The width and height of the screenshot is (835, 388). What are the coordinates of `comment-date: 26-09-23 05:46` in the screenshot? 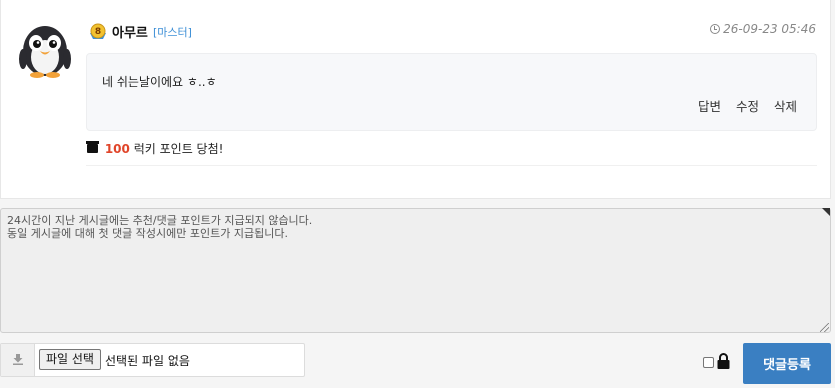 It's located at (763, 29).